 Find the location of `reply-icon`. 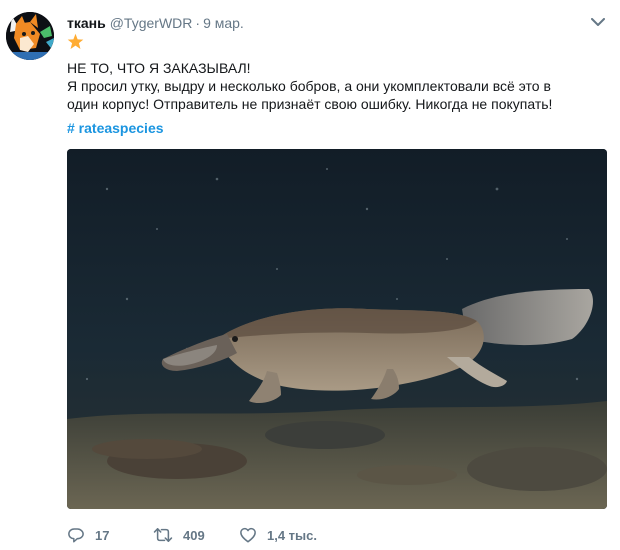

reply-icon is located at coordinates (76, 535).